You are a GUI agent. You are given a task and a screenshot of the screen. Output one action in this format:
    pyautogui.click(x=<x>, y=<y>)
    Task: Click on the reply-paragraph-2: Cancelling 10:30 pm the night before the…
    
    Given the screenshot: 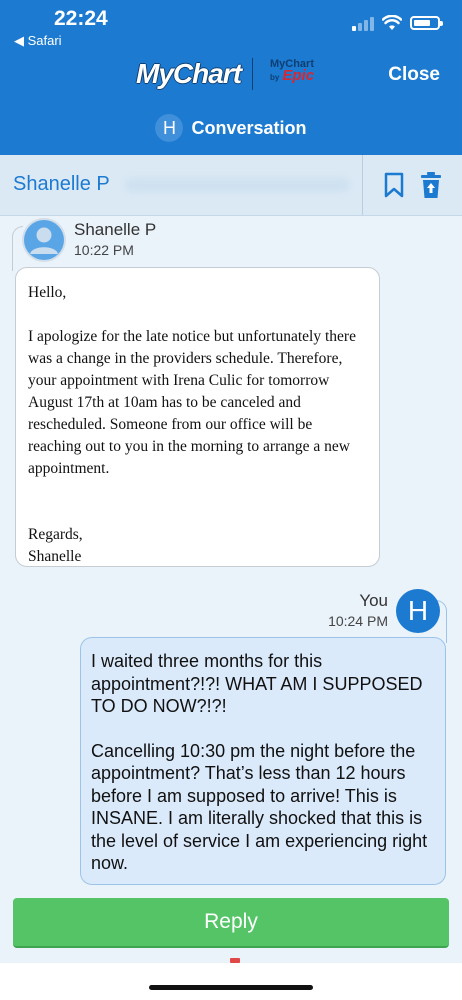 What is the action you would take?
    pyautogui.click(x=259, y=807)
    